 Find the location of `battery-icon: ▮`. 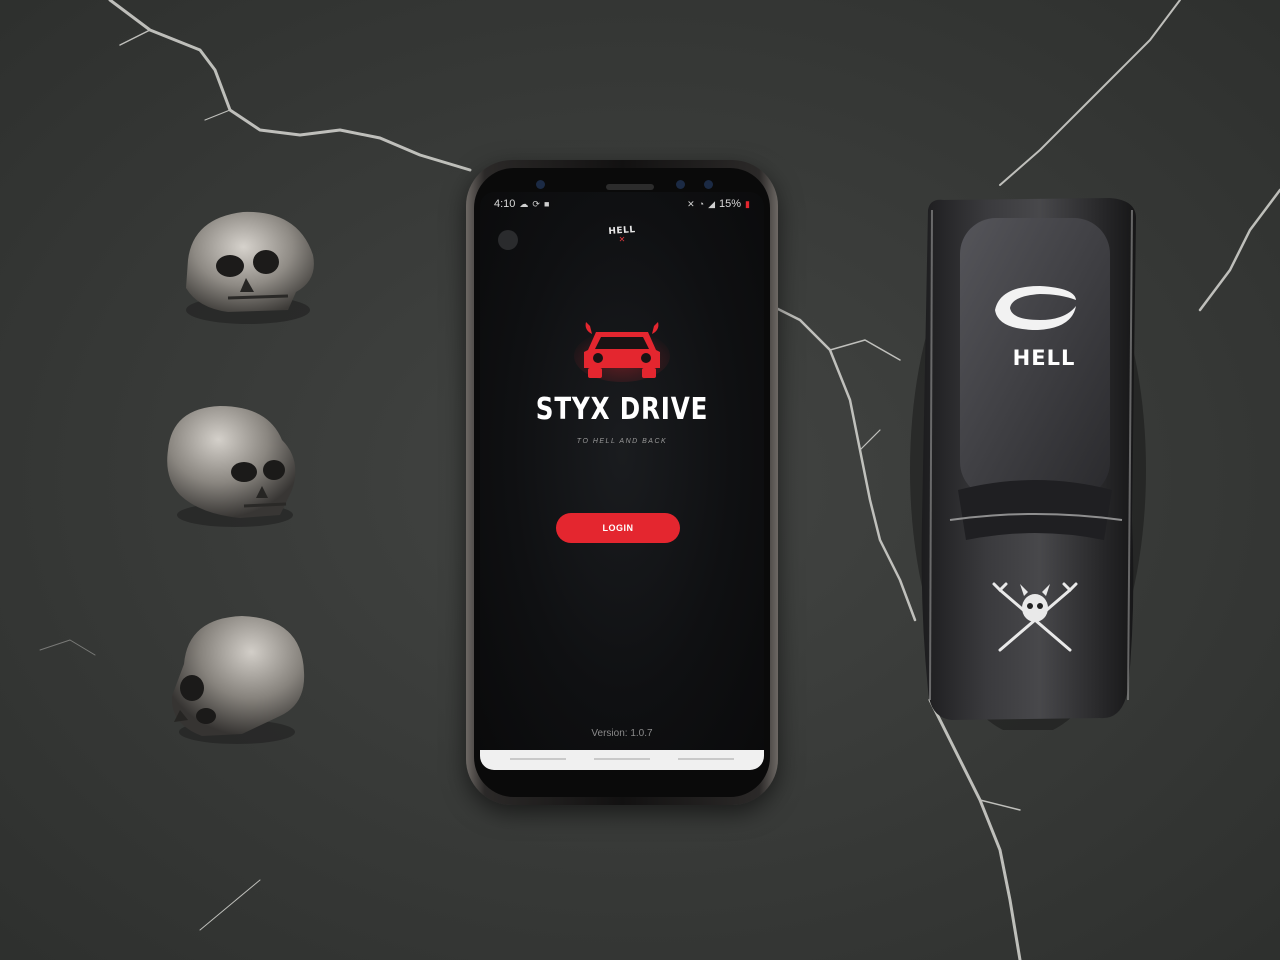

battery-icon: ▮ is located at coordinates (747, 203).